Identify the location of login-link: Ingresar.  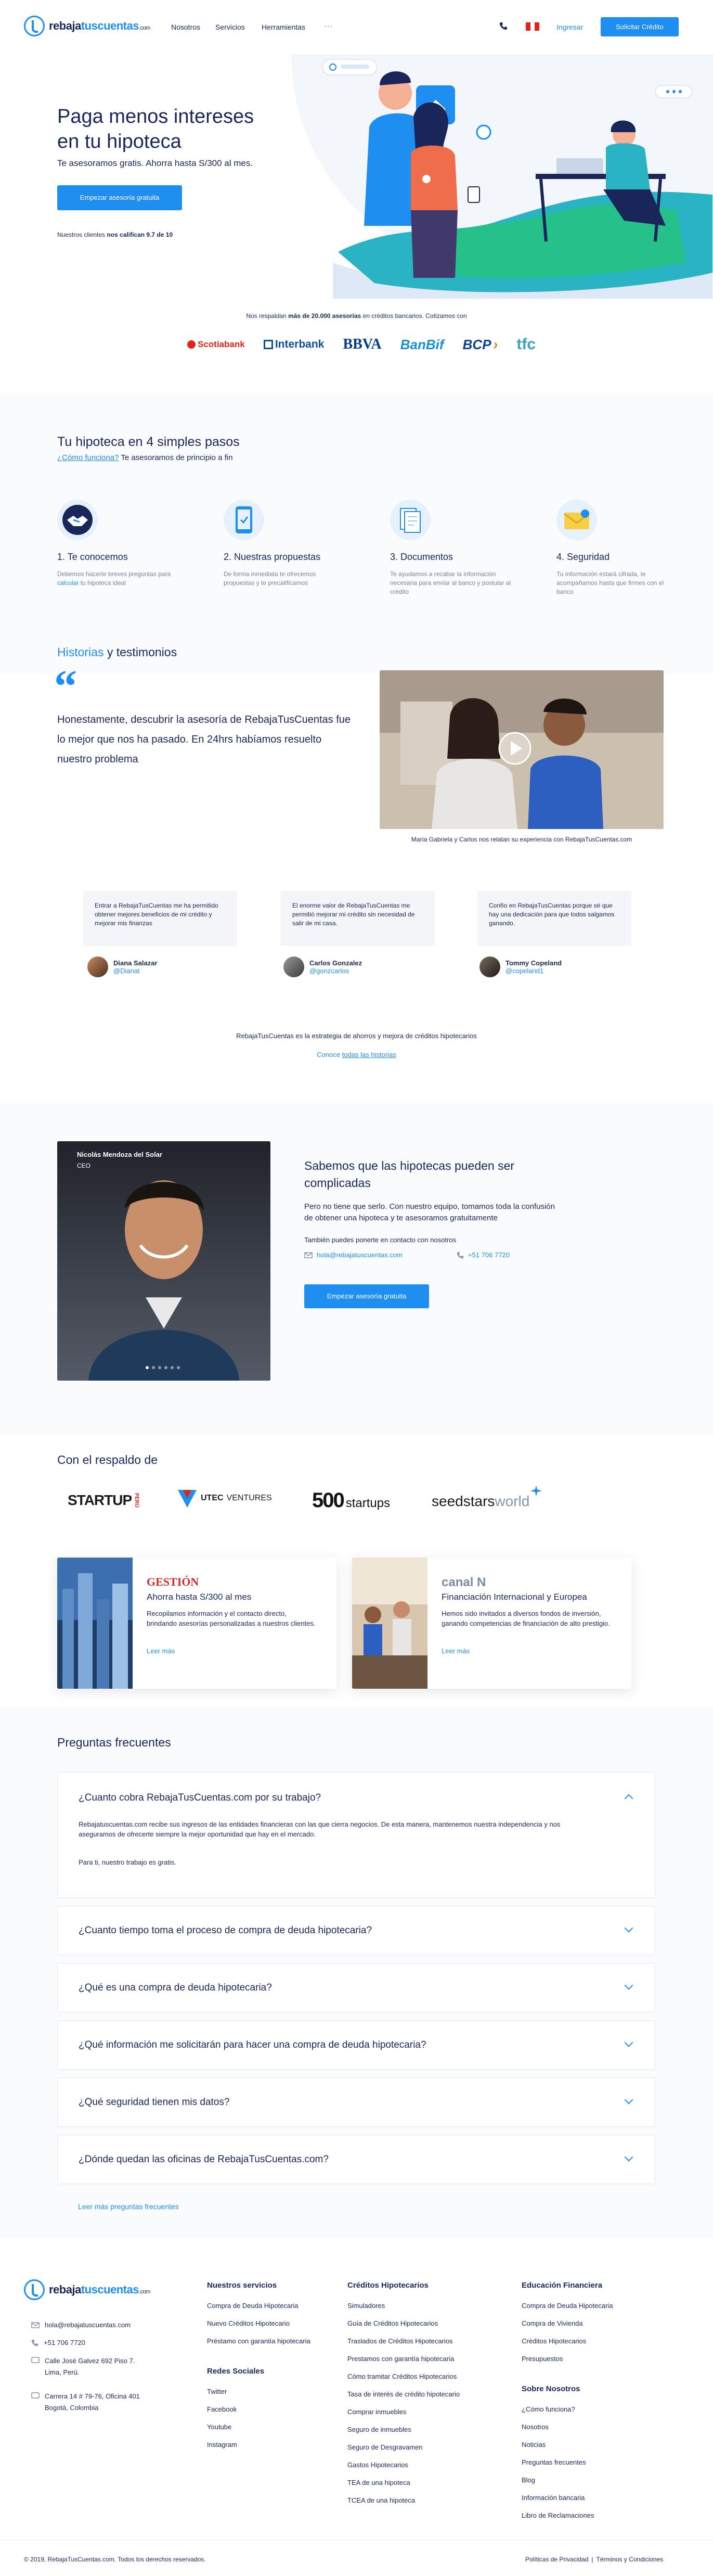
(569, 27).